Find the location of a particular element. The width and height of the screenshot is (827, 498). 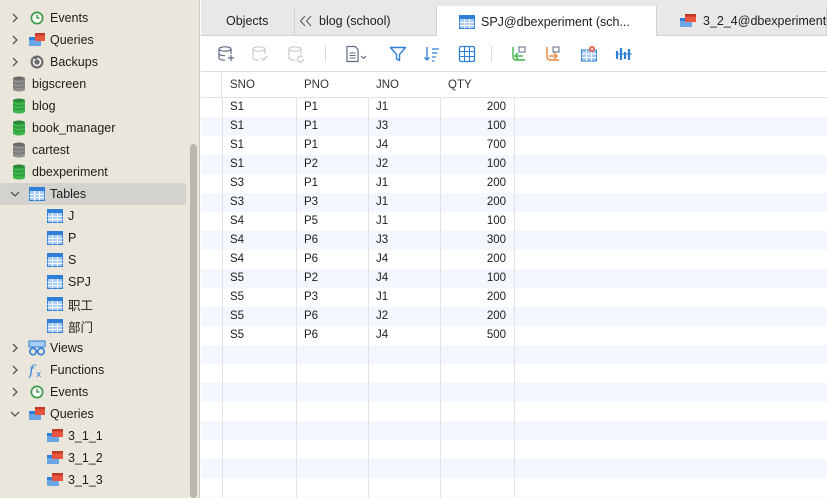

data-generation-button is located at coordinates (589, 54).